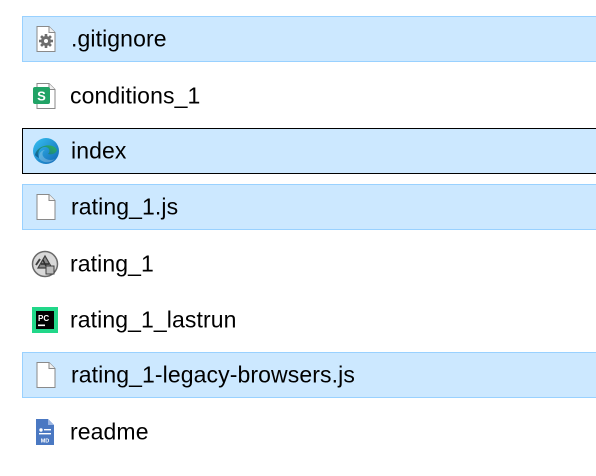  What do you see at coordinates (309, 320) in the screenshot?
I see `file-row-rating-lastrun: PC rating_1_lastrun` at bounding box center [309, 320].